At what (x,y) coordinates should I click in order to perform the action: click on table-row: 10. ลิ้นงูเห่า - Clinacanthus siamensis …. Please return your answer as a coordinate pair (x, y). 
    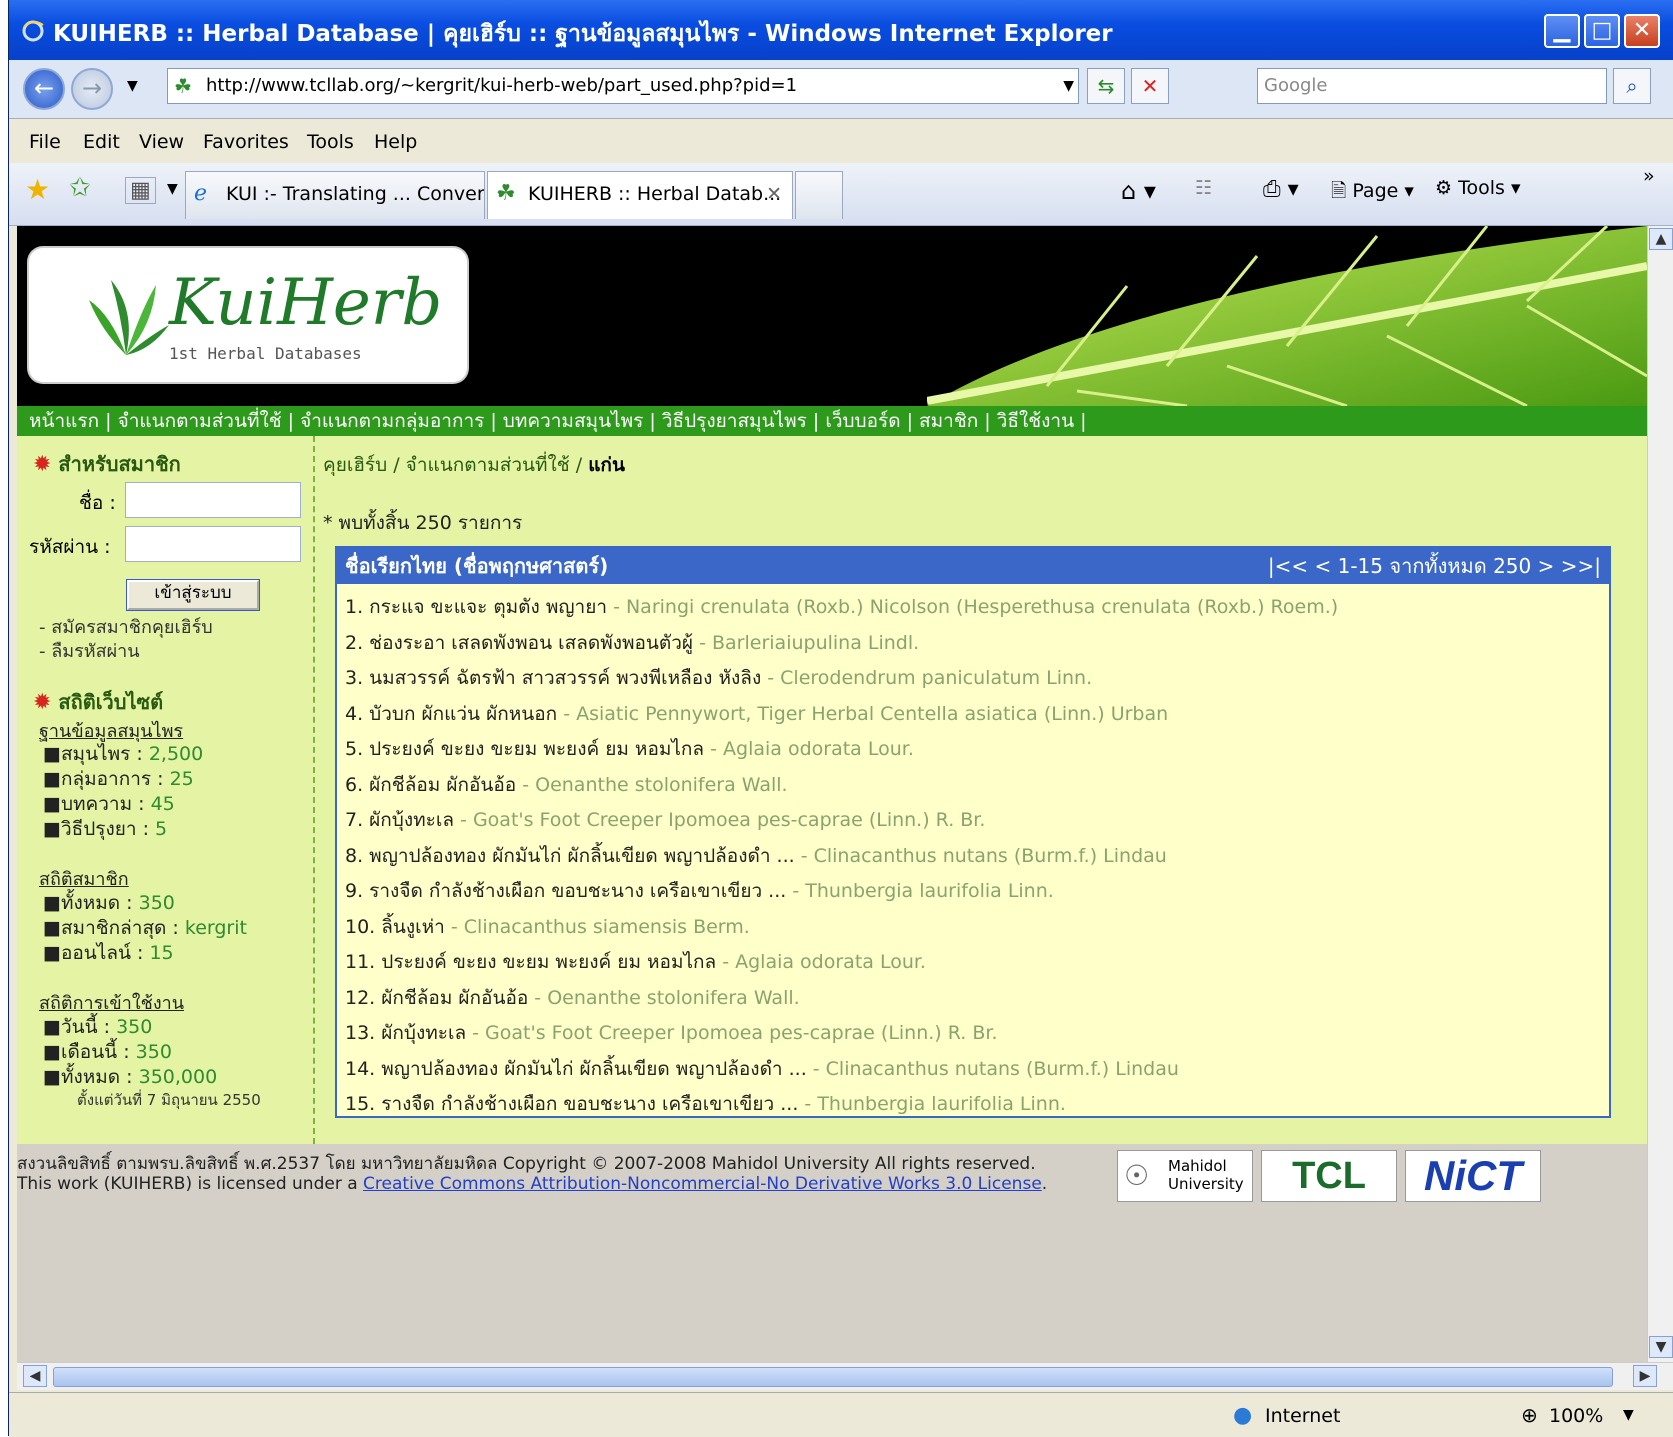
    Looking at the image, I should click on (547, 927).